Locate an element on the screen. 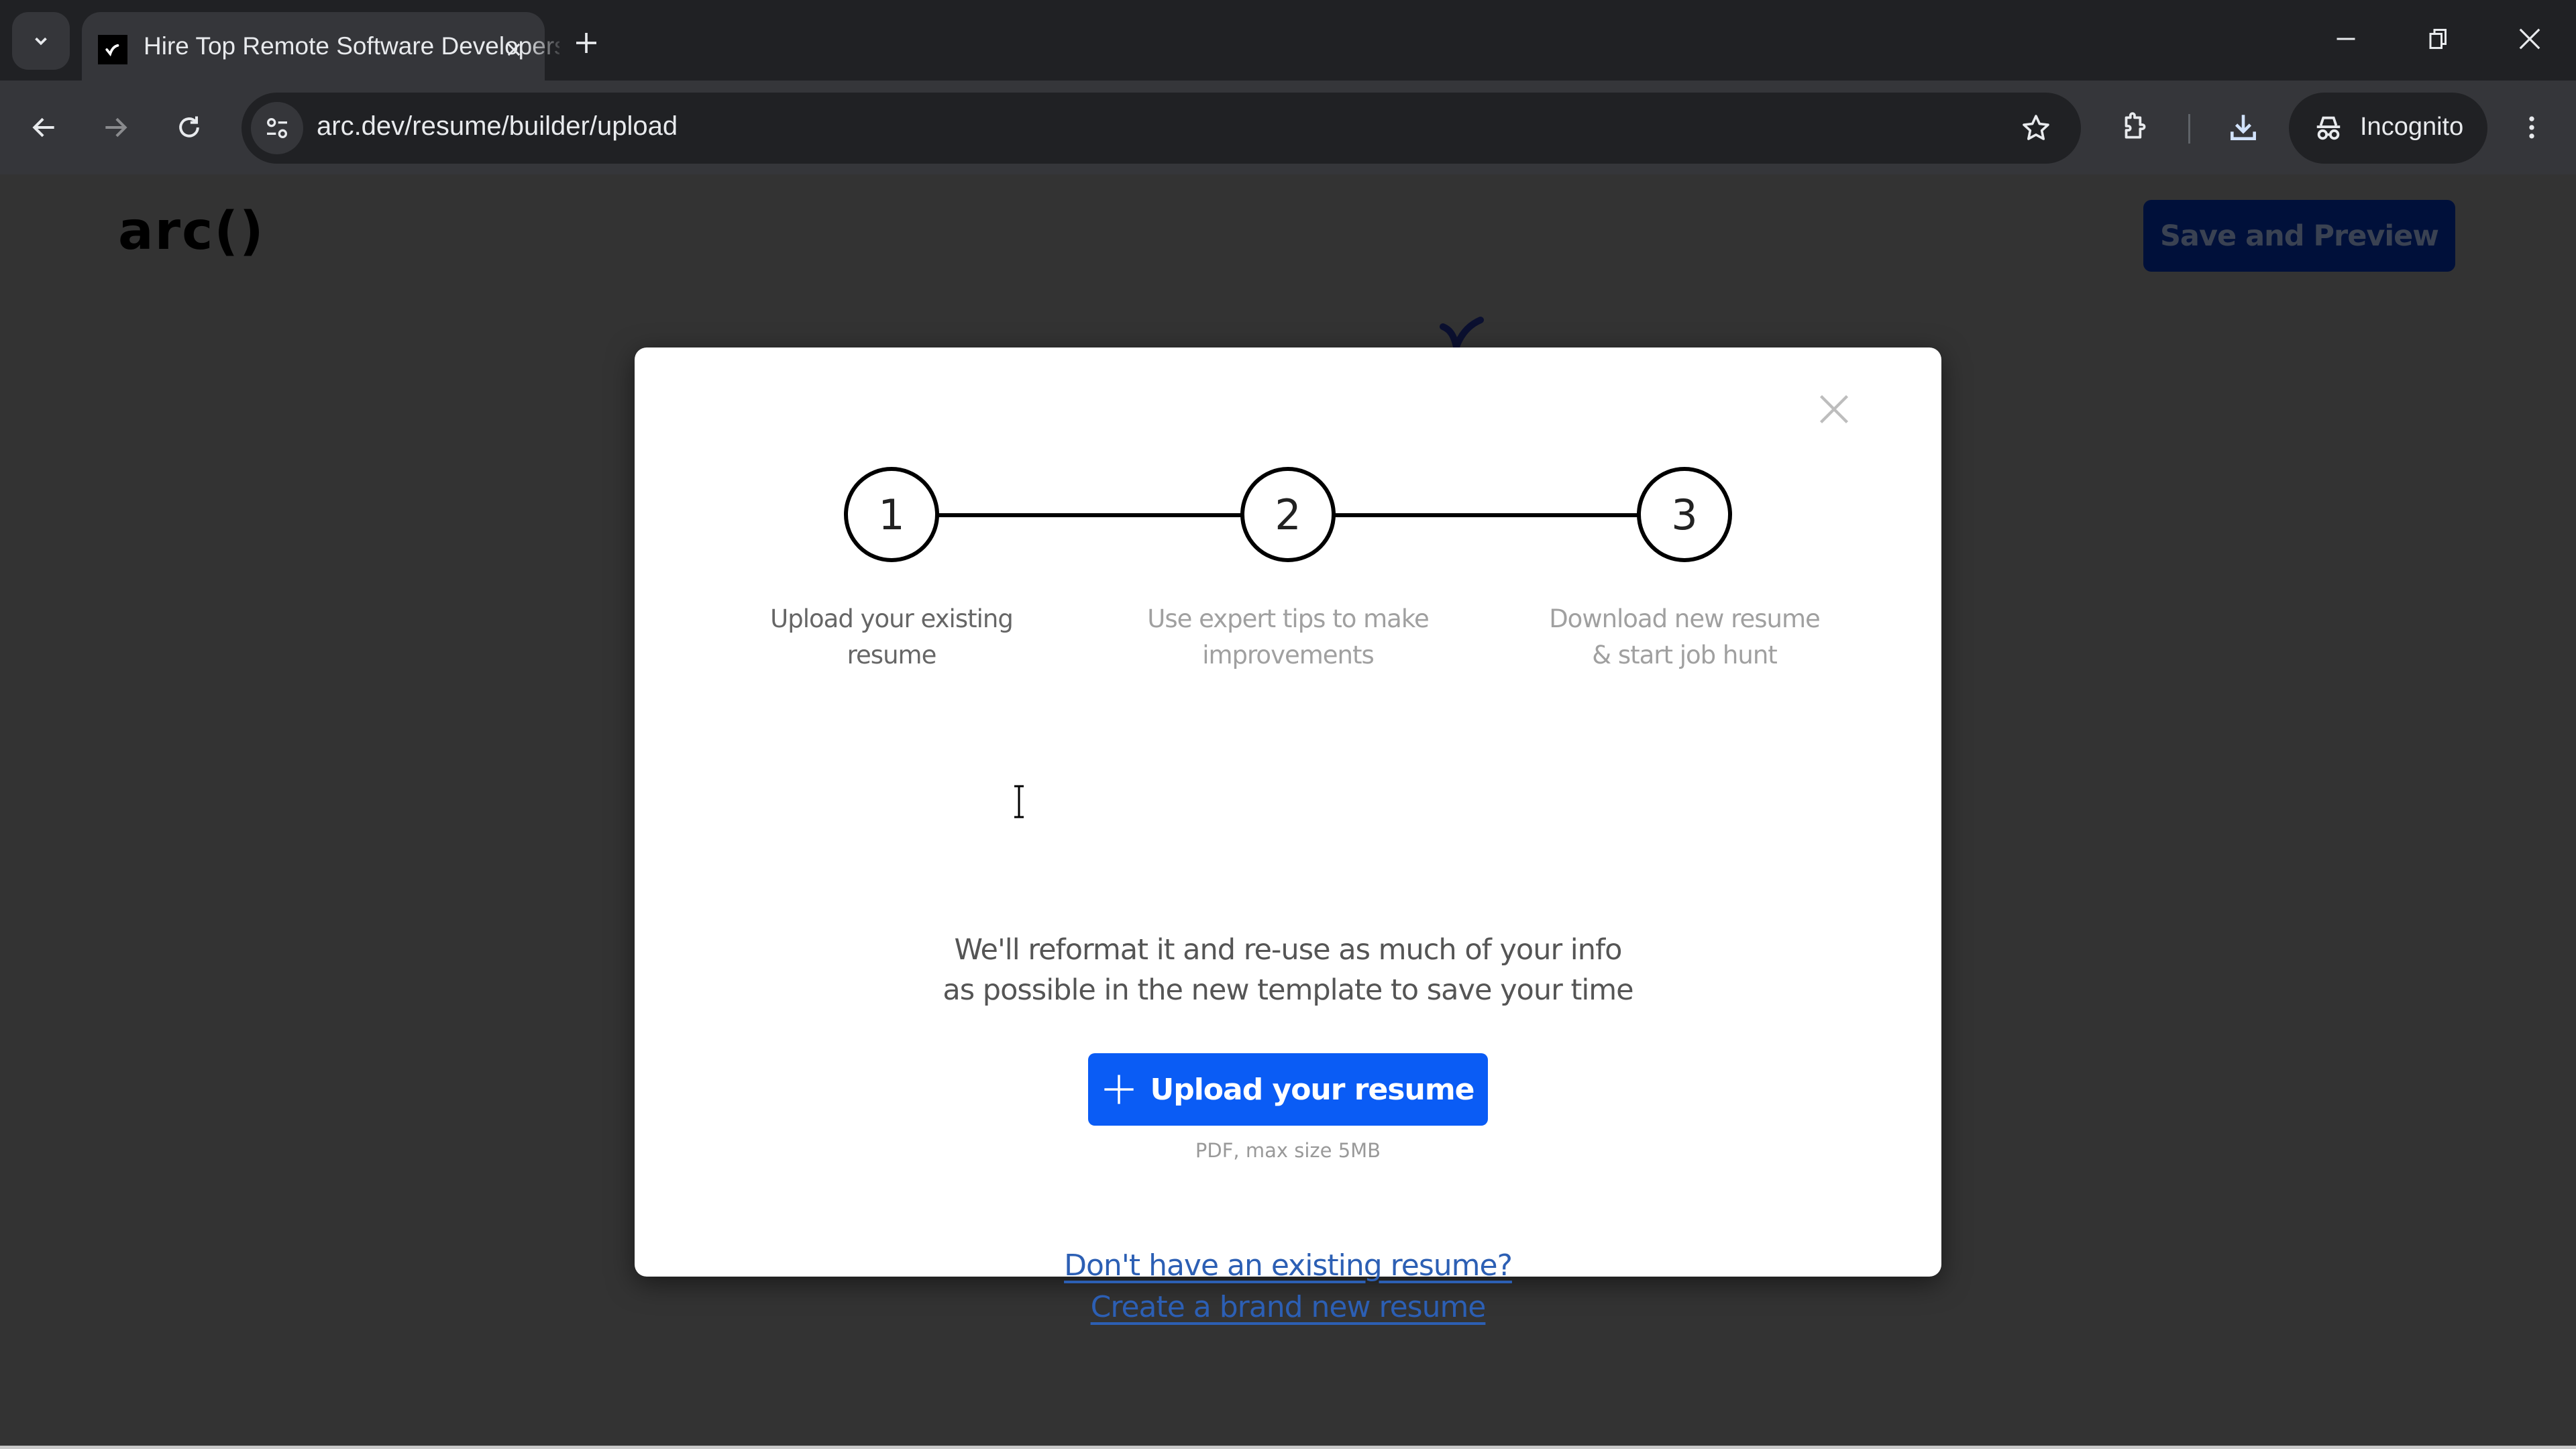 The image size is (2576, 1449). back-button is located at coordinates (44, 127).